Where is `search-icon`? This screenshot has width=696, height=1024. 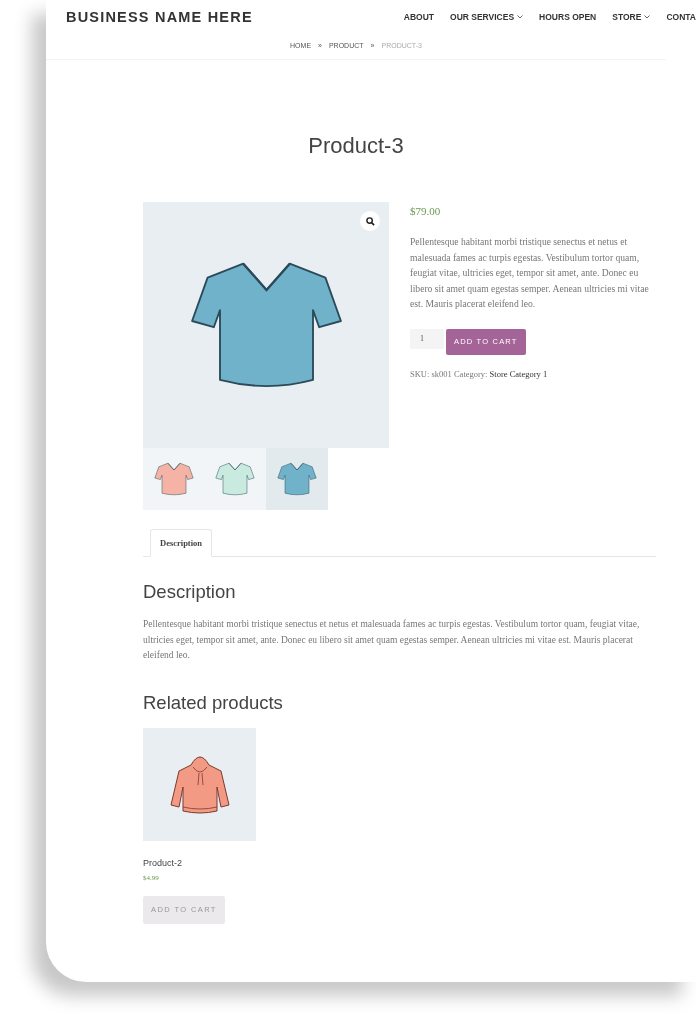 search-icon is located at coordinates (370, 221).